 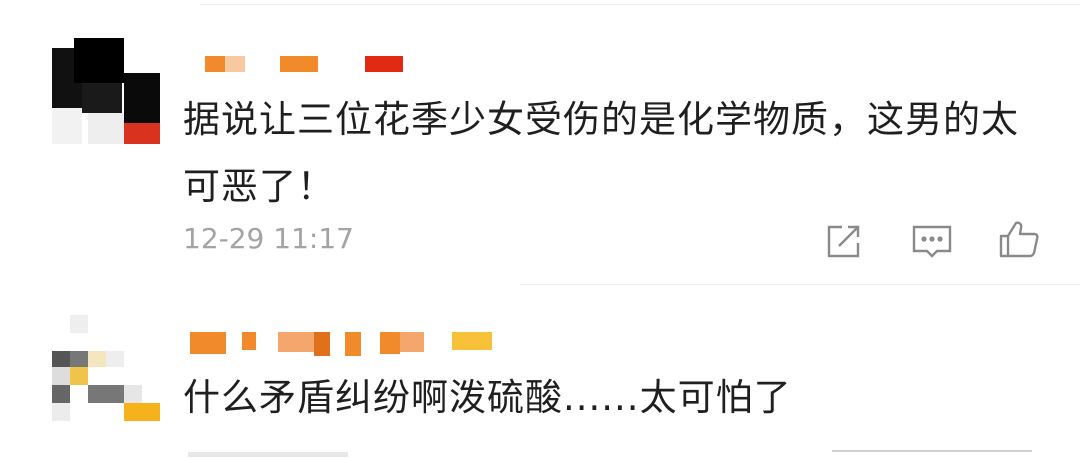 What do you see at coordinates (487, 397) in the screenshot?
I see `comment-text: 什么矛盾纠纷啊泼硫酸......太可怕了` at bounding box center [487, 397].